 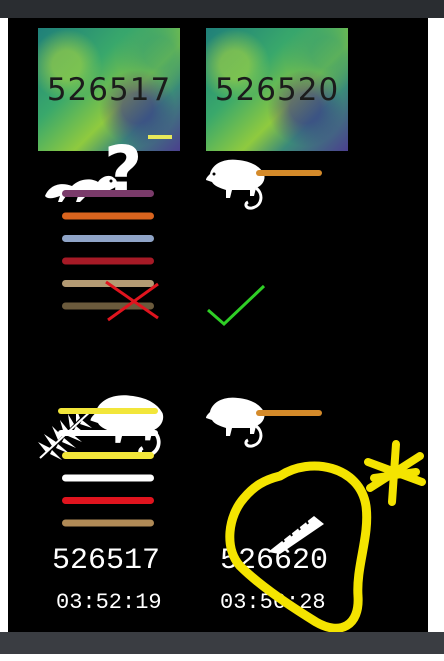 I want to click on row1-right-color-bar, so click(x=289, y=173).